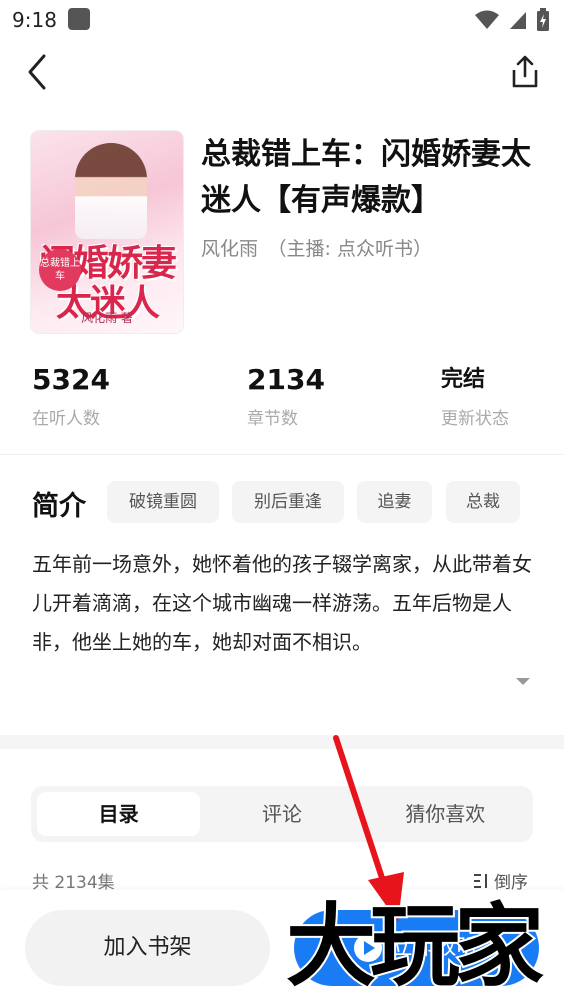 This screenshot has width=564, height=1004. I want to click on wifi-icon, so click(487, 19).